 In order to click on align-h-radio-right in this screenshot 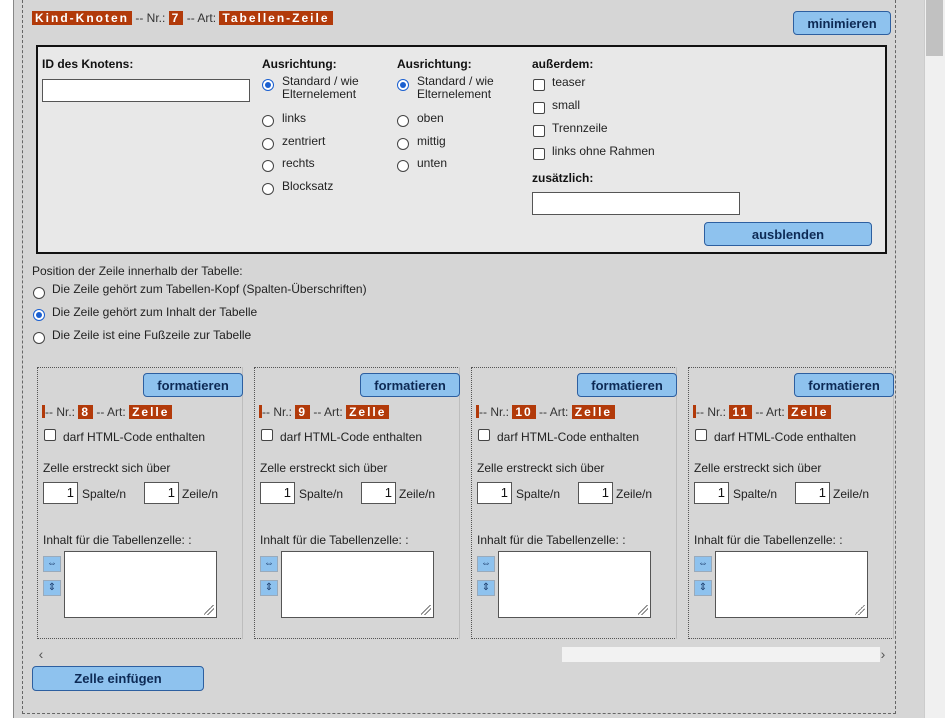, I will do `click(268, 166)`.